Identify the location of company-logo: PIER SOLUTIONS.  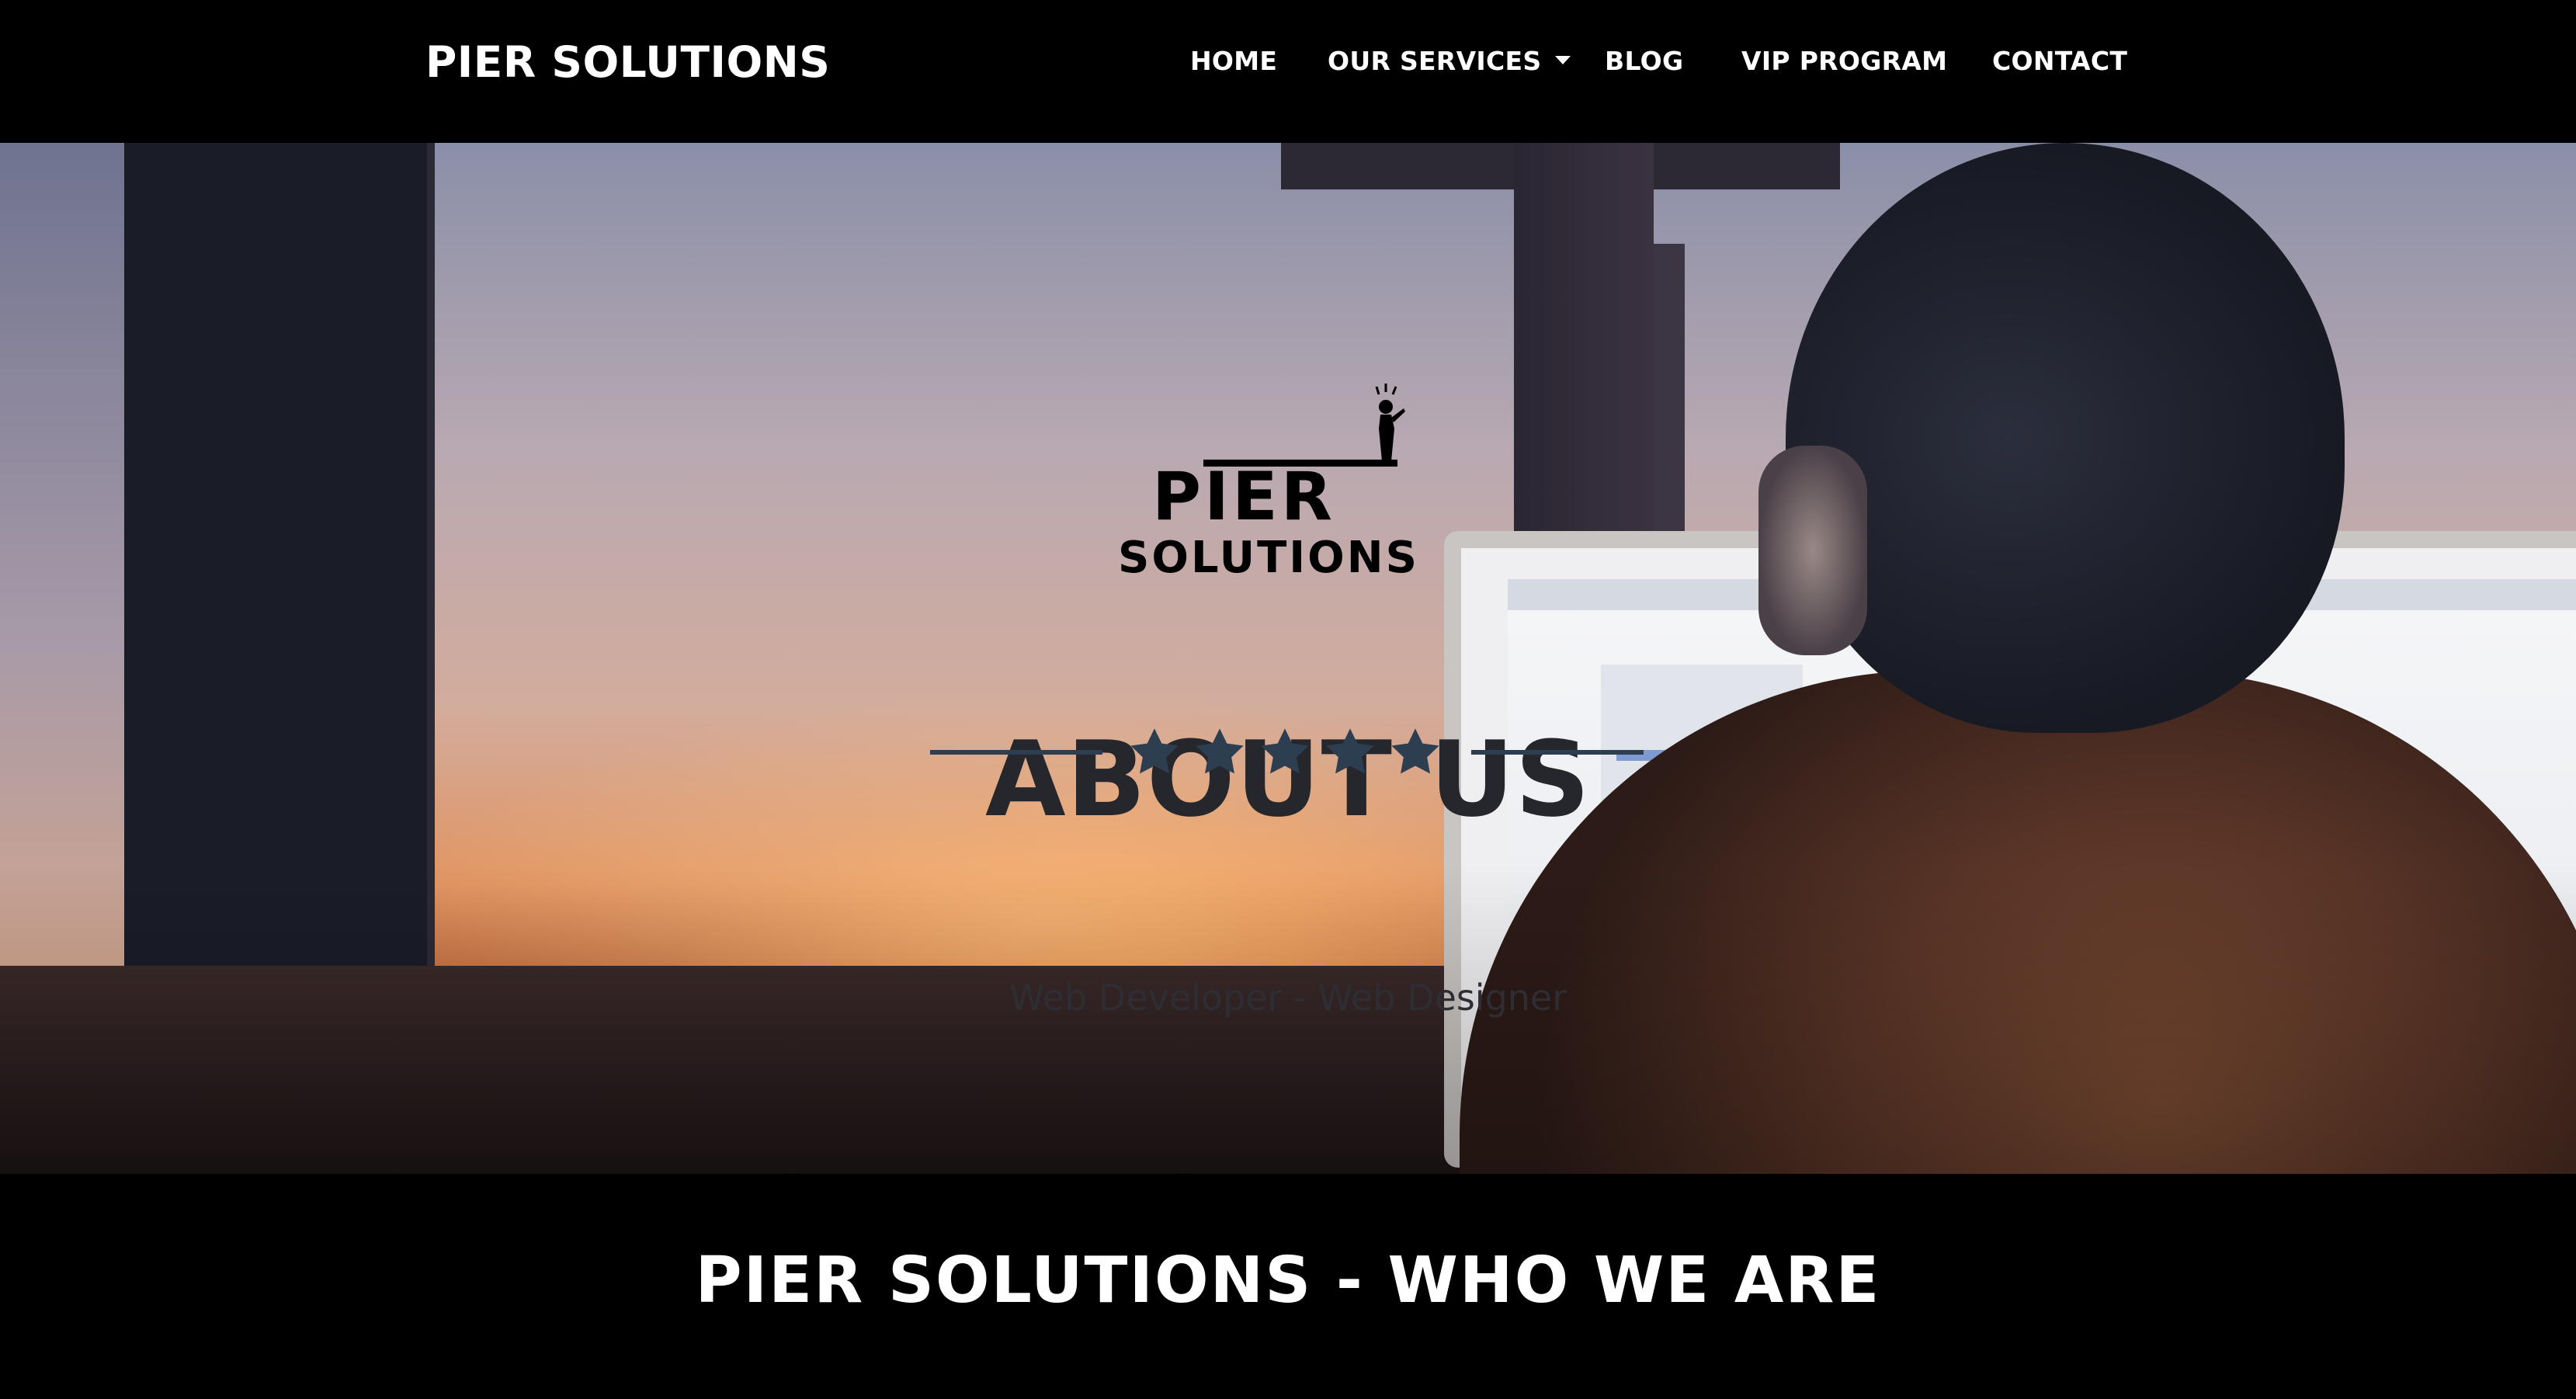
(1277, 492).